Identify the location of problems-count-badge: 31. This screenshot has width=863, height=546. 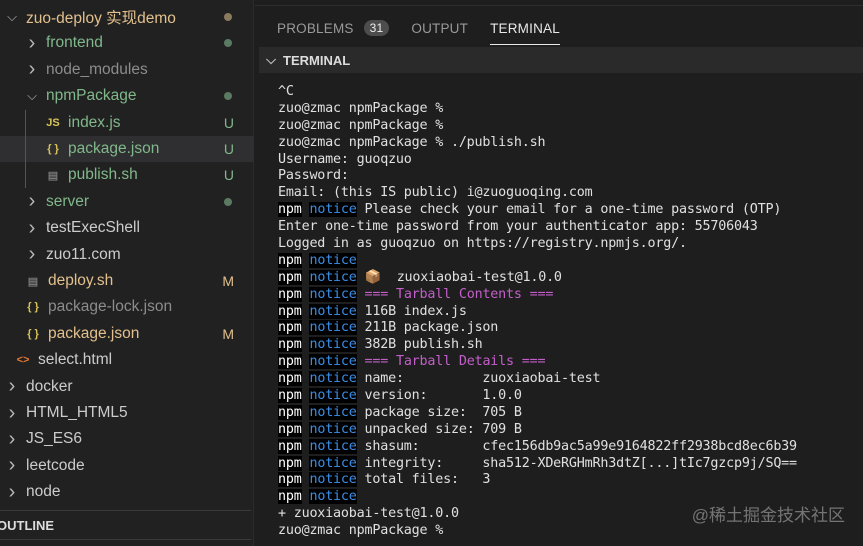
(376, 28).